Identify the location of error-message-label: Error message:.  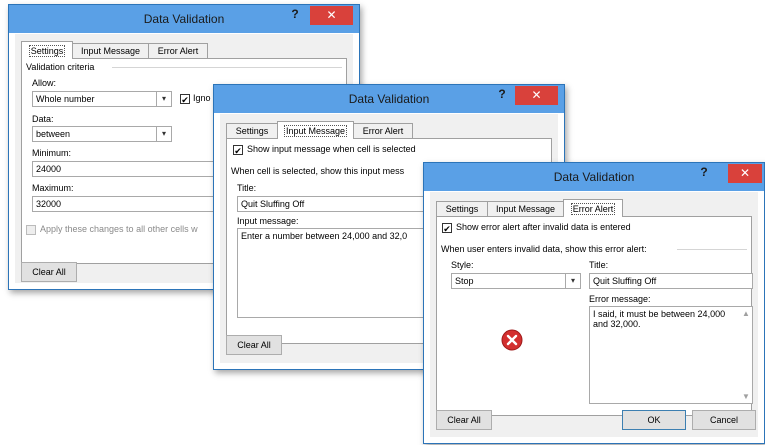
(620, 299).